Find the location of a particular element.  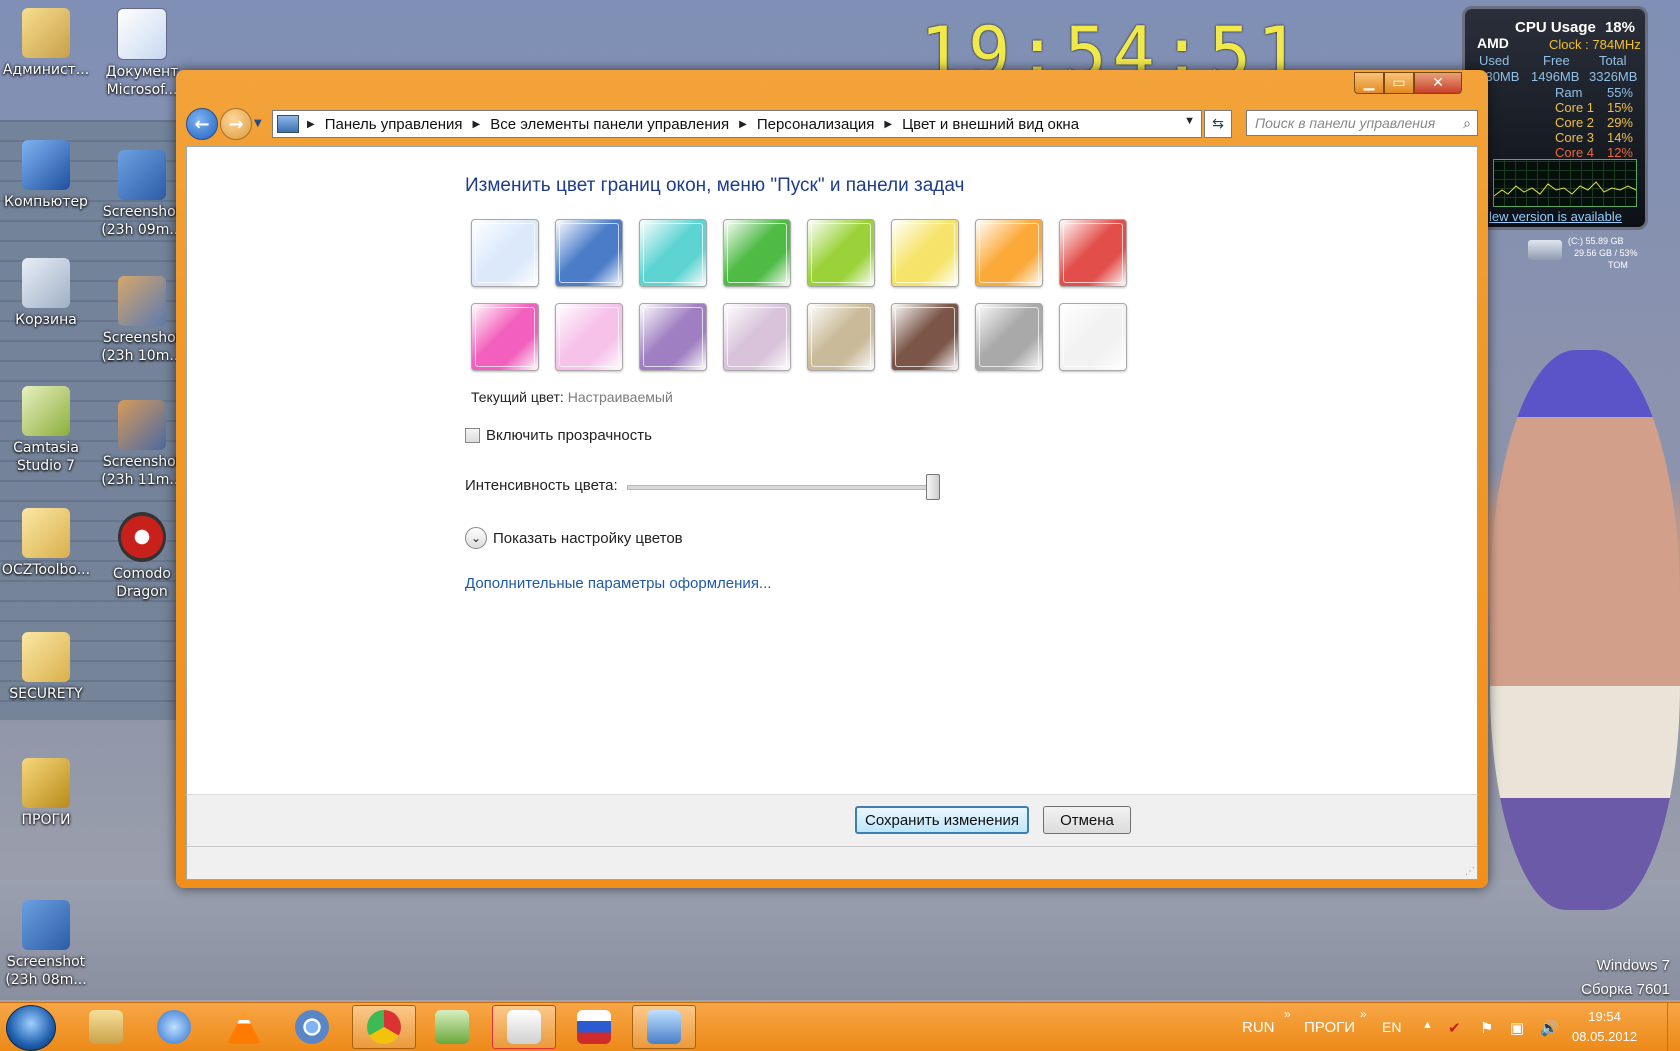

volume-icon: 🔊 is located at coordinates (1549, 1028).